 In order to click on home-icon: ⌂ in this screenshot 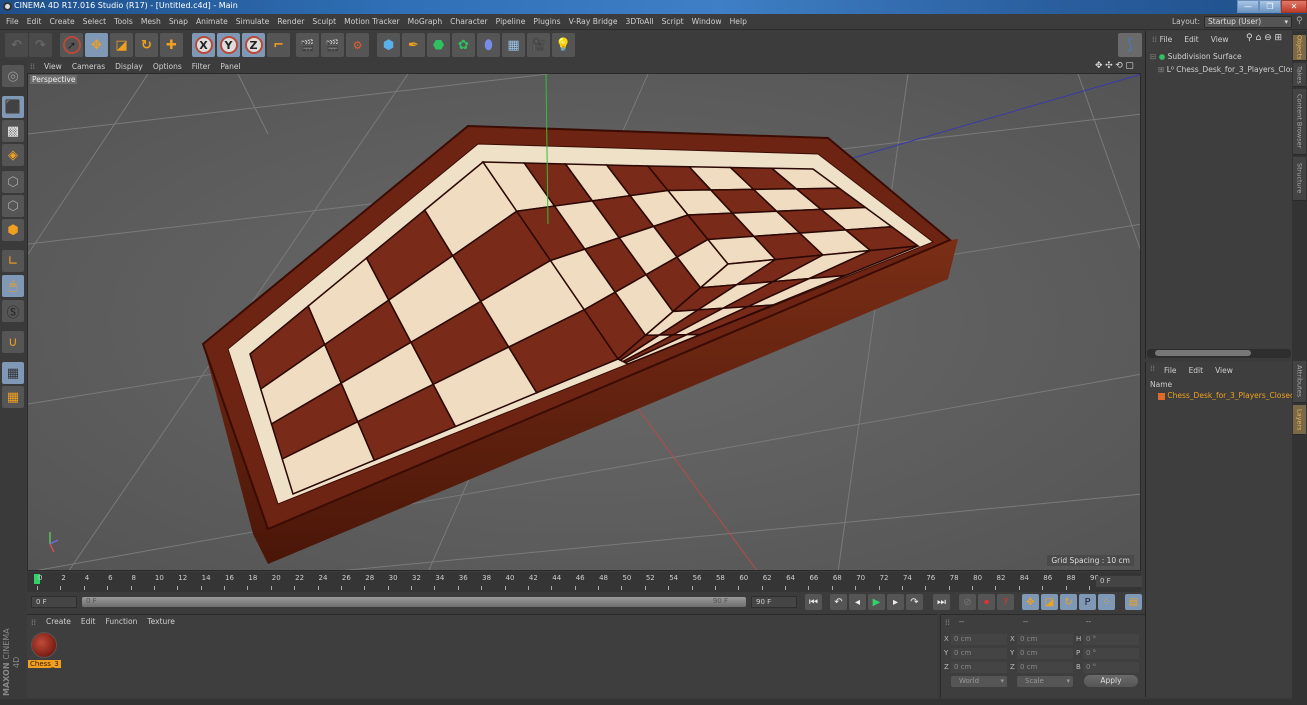, I will do `click(1258, 38)`.